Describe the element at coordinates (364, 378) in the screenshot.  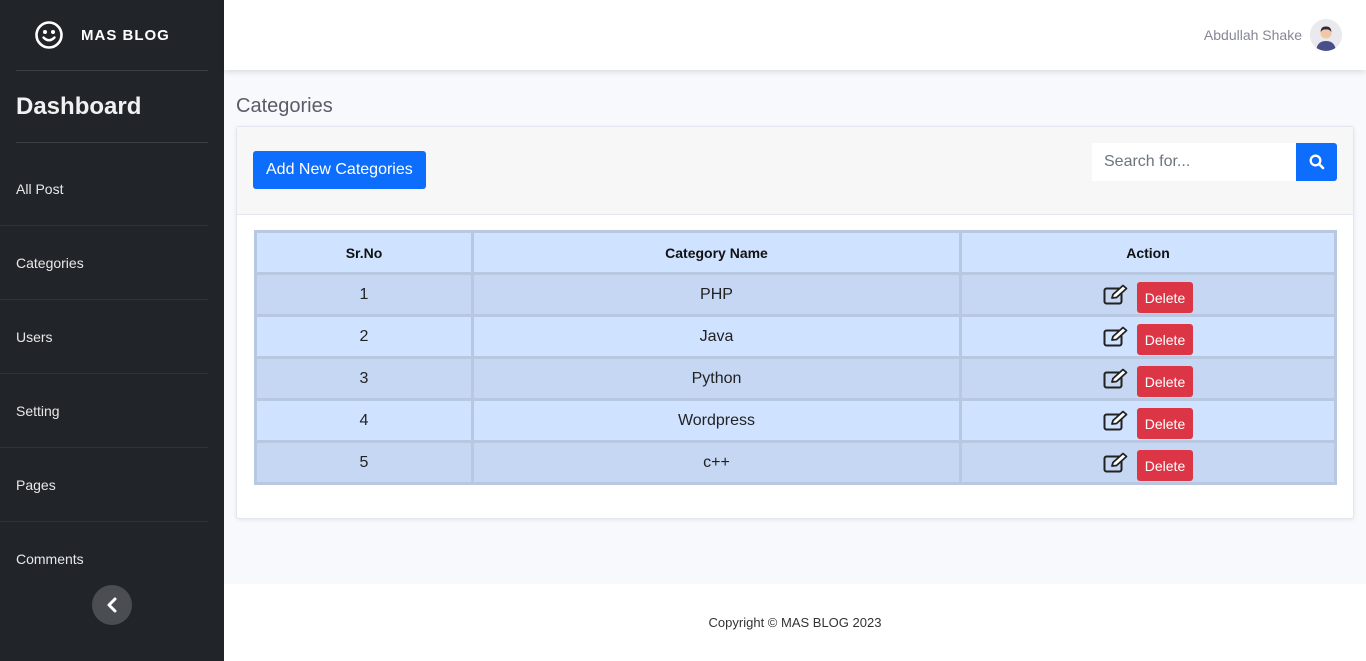
I see `cell-sr-no: 3` at that location.